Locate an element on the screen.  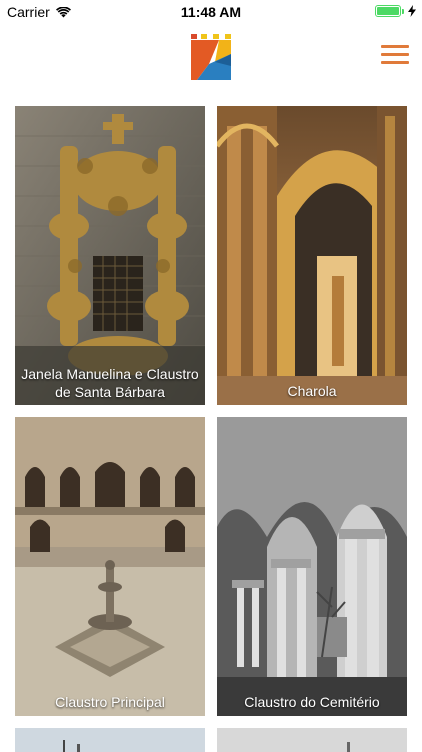
battery-fill is located at coordinates (388, 11).